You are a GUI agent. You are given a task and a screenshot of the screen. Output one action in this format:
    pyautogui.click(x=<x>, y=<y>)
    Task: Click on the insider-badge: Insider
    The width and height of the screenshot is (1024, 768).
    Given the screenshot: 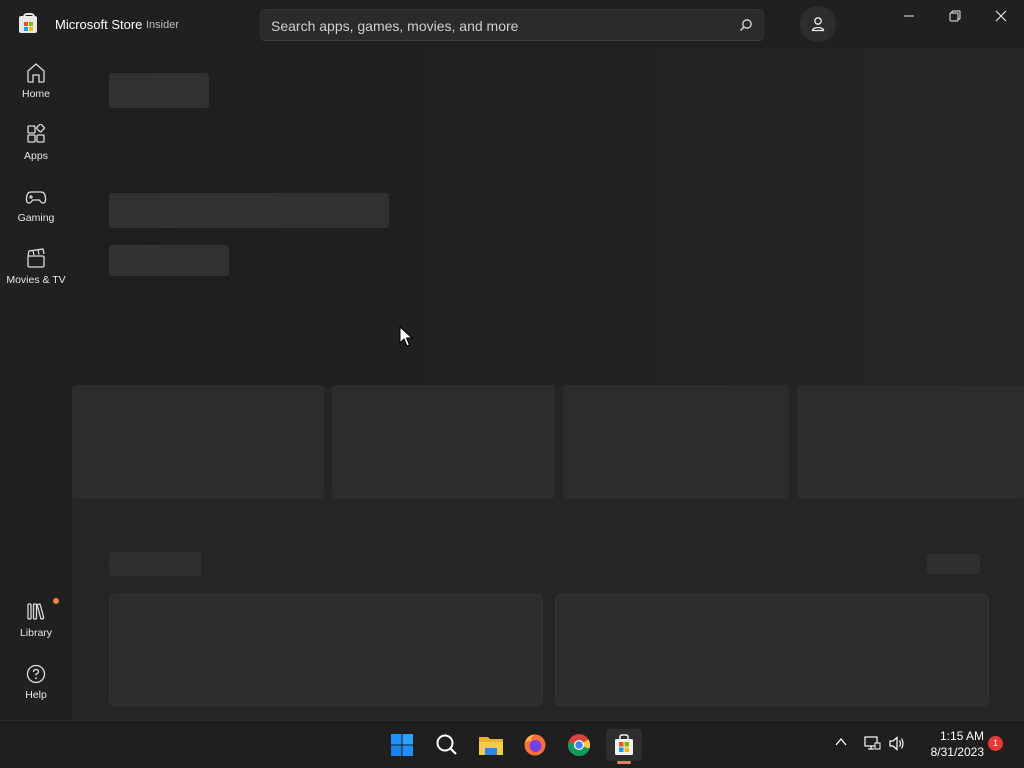 What is the action you would take?
    pyautogui.click(x=163, y=25)
    